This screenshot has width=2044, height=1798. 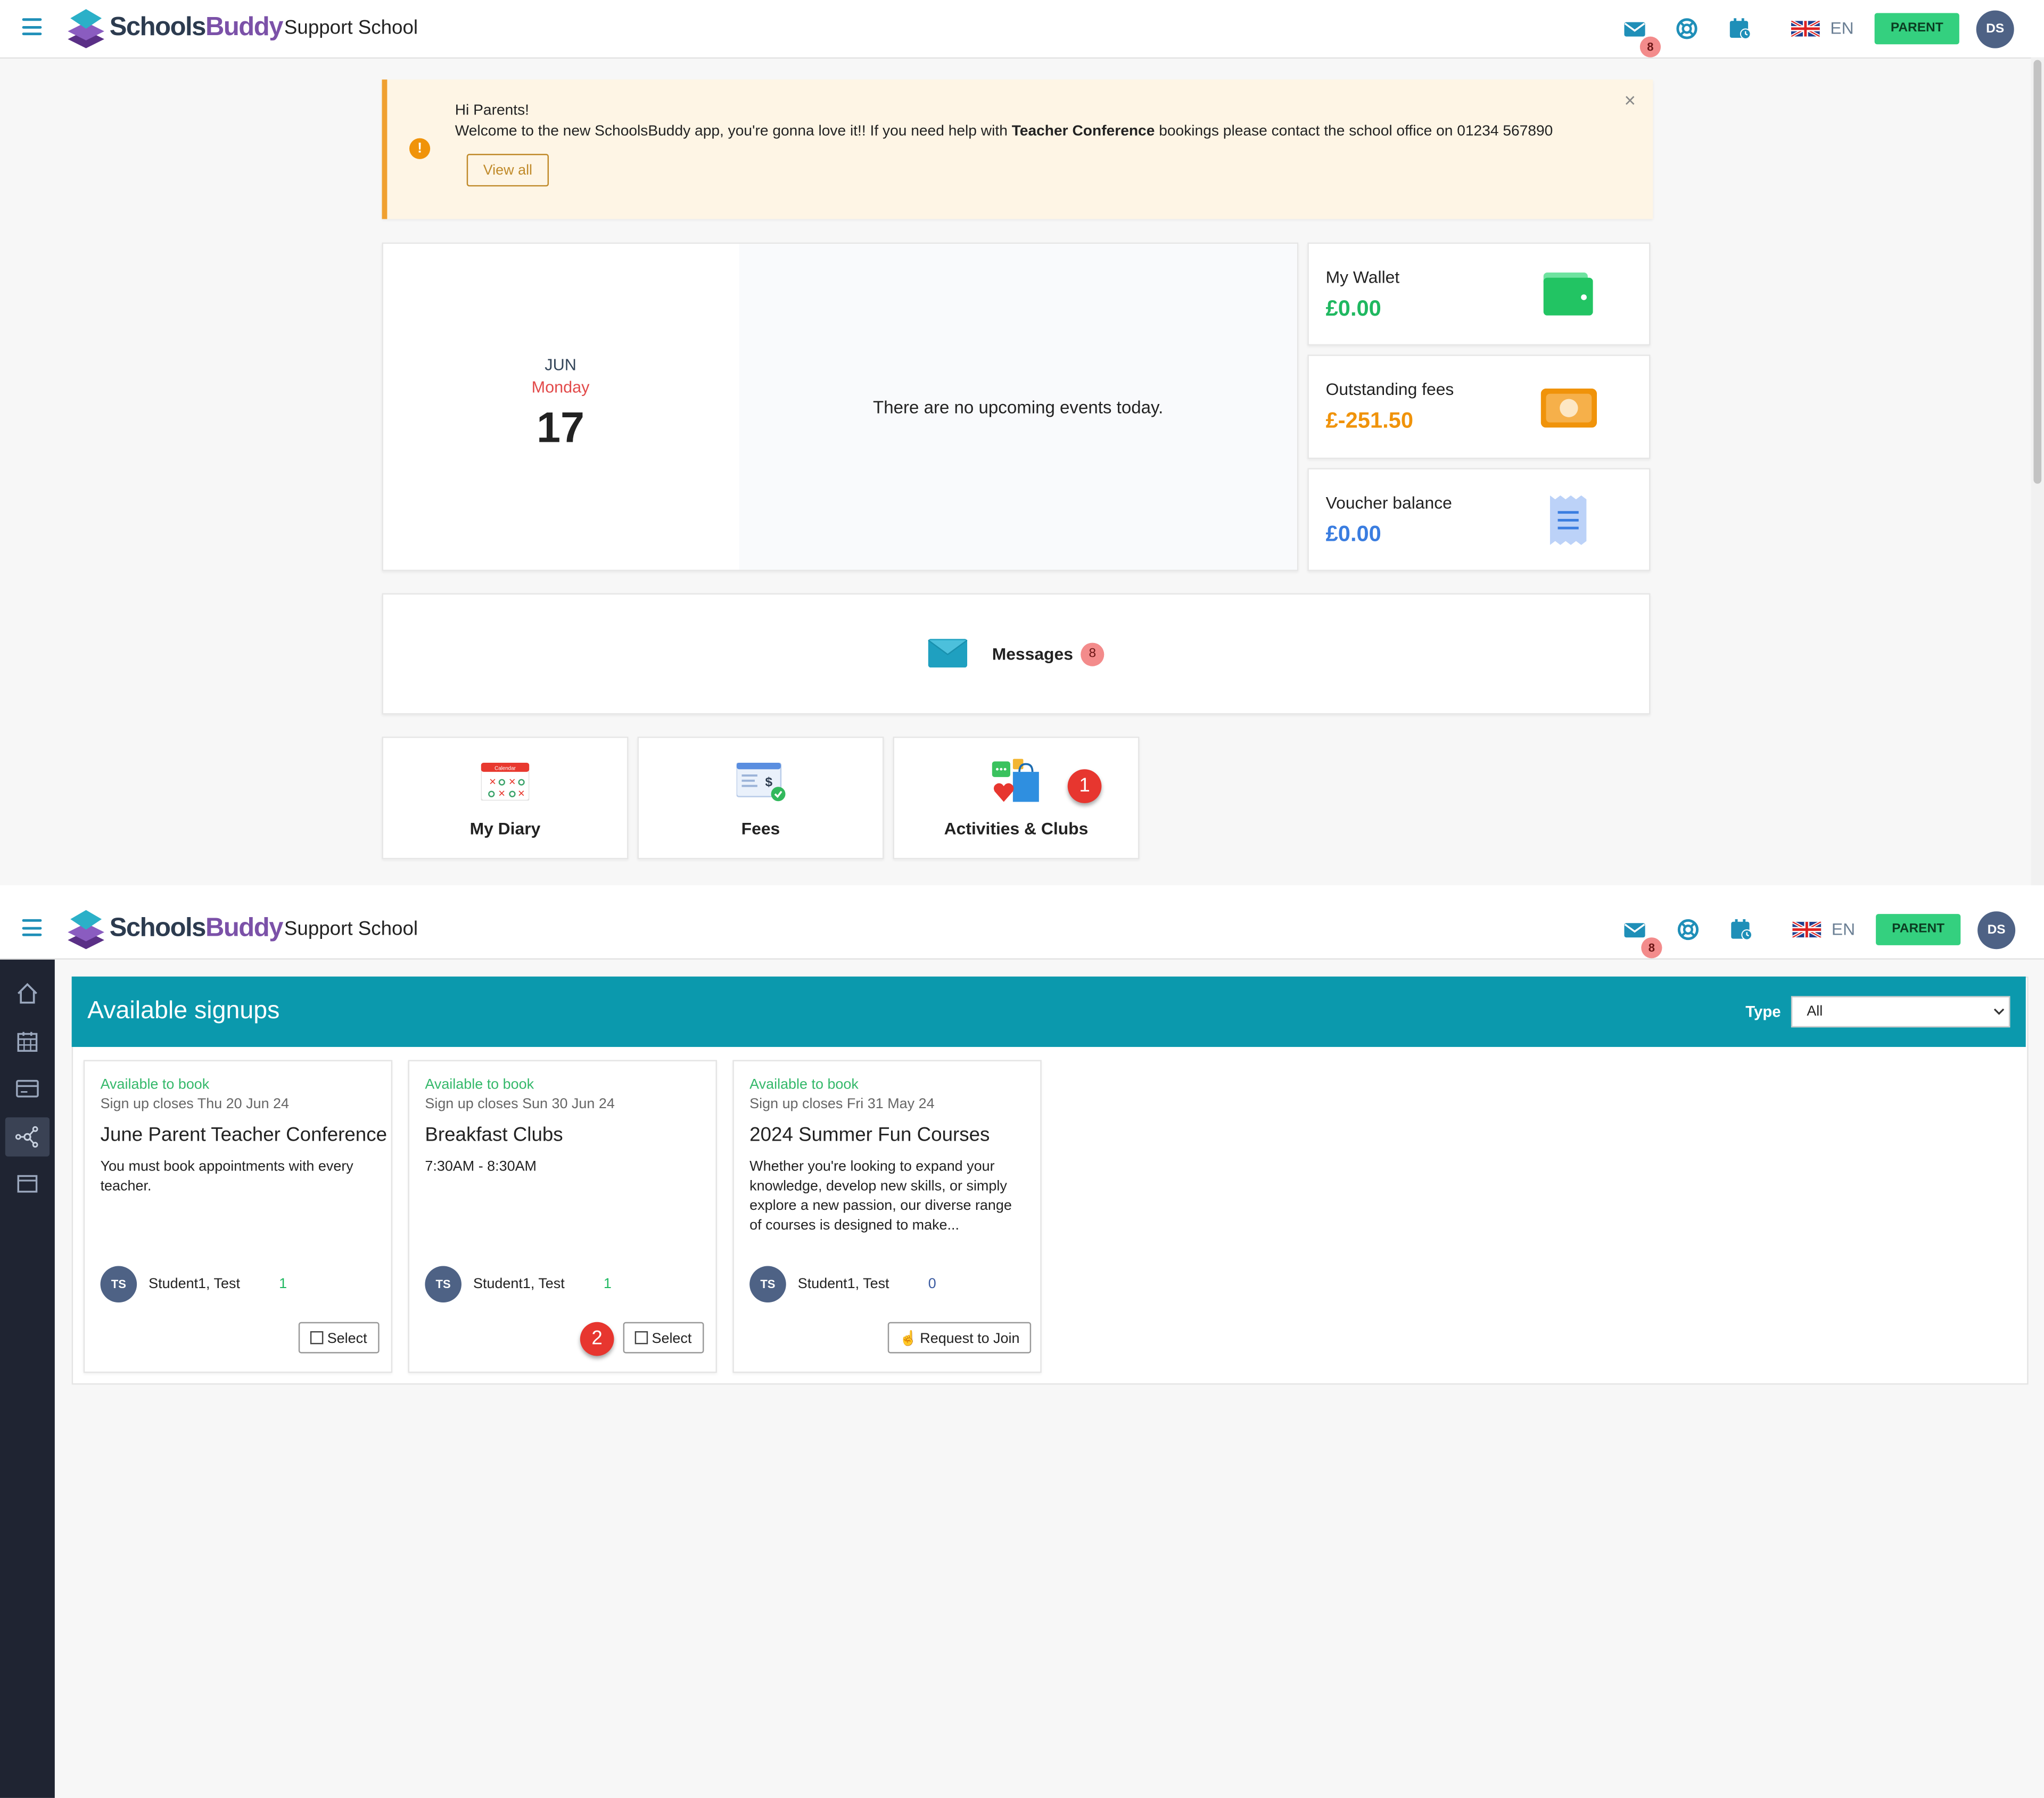 What do you see at coordinates (1019, 407) in the screenshot?
I see `no-events-text: There are no upcoming events today.` at bounding box center [1019, 407].